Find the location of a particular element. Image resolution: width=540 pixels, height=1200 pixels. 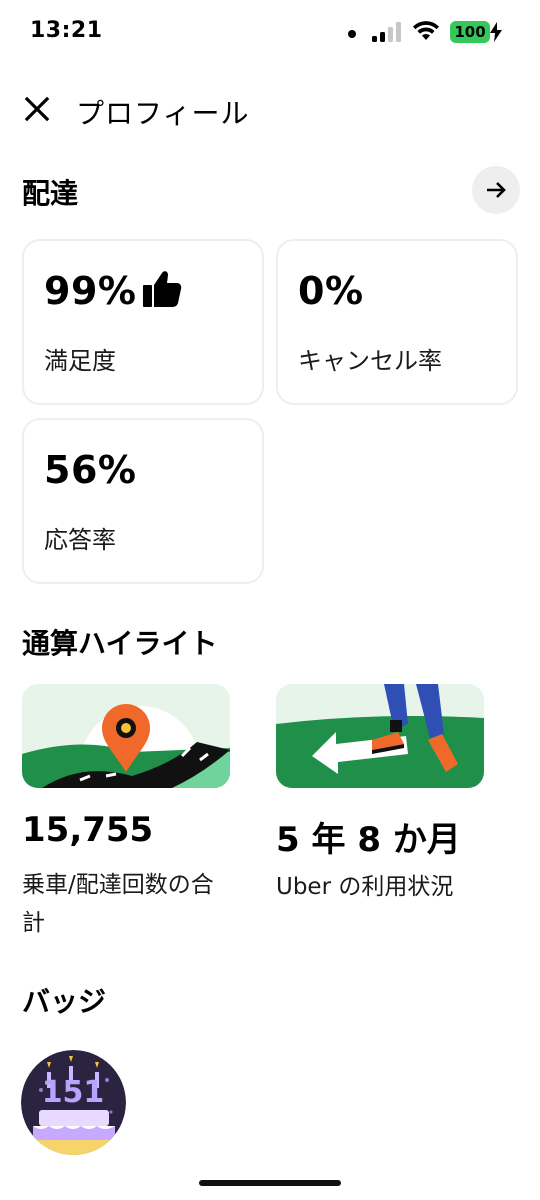

highlight-label-tenure: Uber の利用状況 is located at coordinates (365, 887).